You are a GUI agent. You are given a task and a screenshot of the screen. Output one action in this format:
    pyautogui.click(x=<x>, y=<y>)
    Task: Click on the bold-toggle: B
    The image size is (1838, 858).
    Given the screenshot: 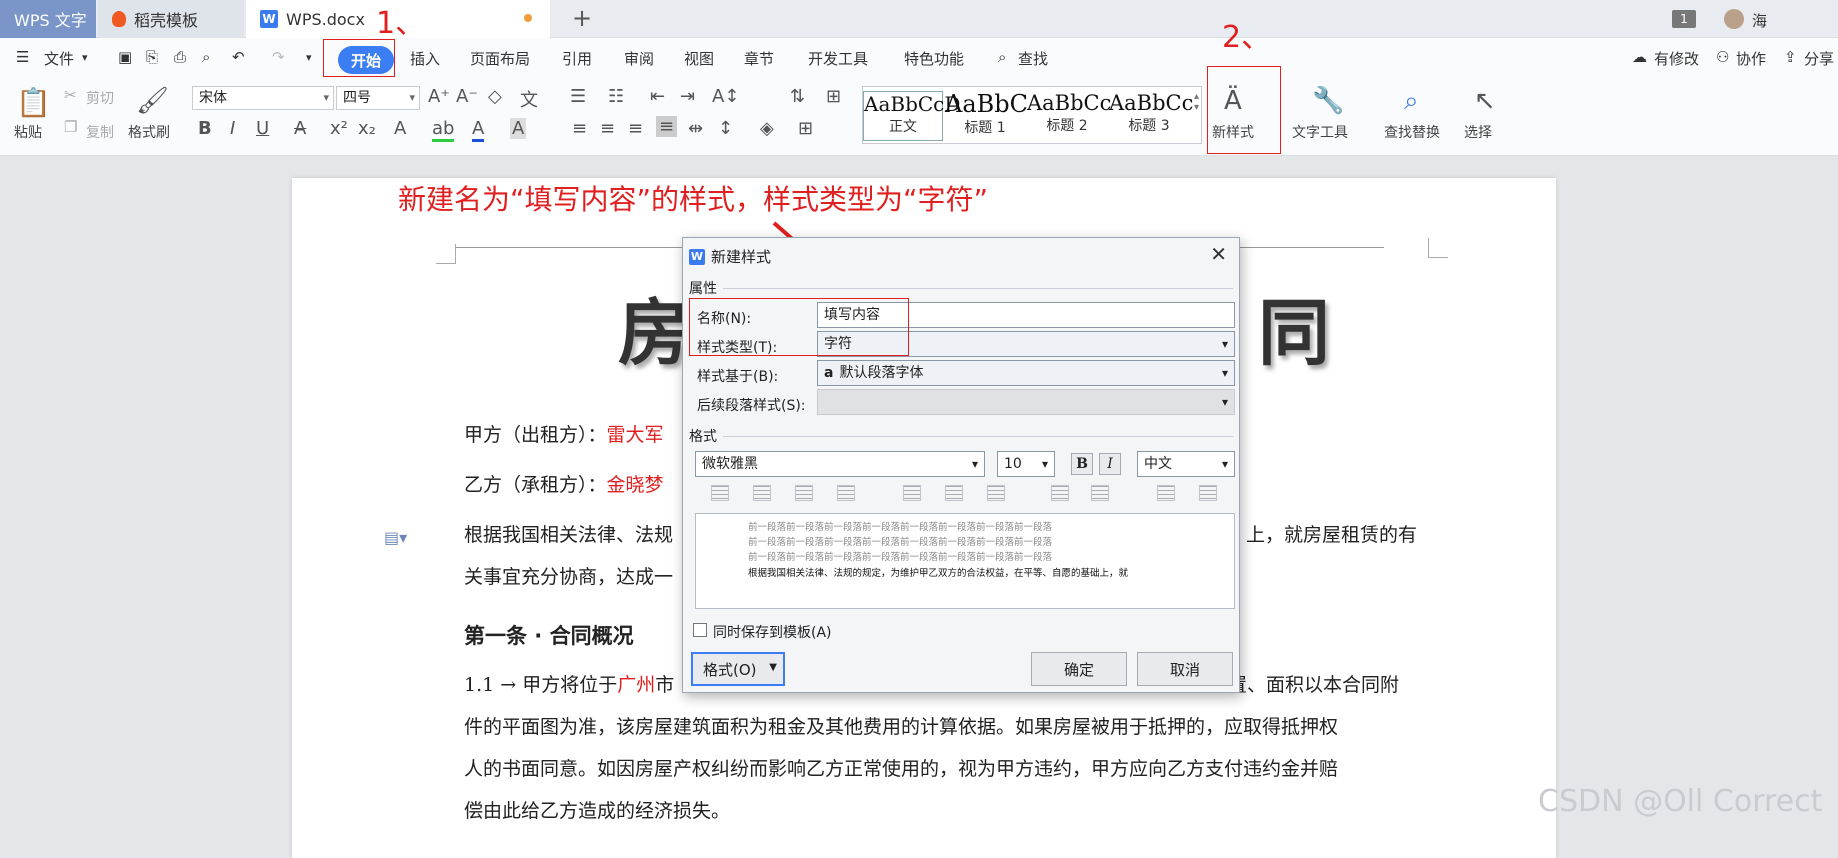 What is the action you would take?
    pyautogui.click(x=1082, y=464)
    